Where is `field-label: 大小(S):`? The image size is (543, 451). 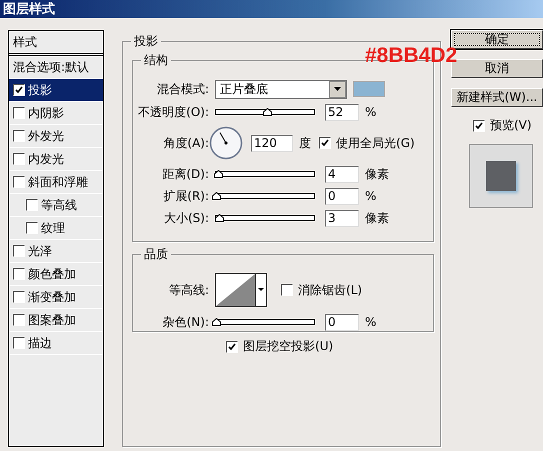 field-label: 大小(S): is located at coordinates (186, 218).